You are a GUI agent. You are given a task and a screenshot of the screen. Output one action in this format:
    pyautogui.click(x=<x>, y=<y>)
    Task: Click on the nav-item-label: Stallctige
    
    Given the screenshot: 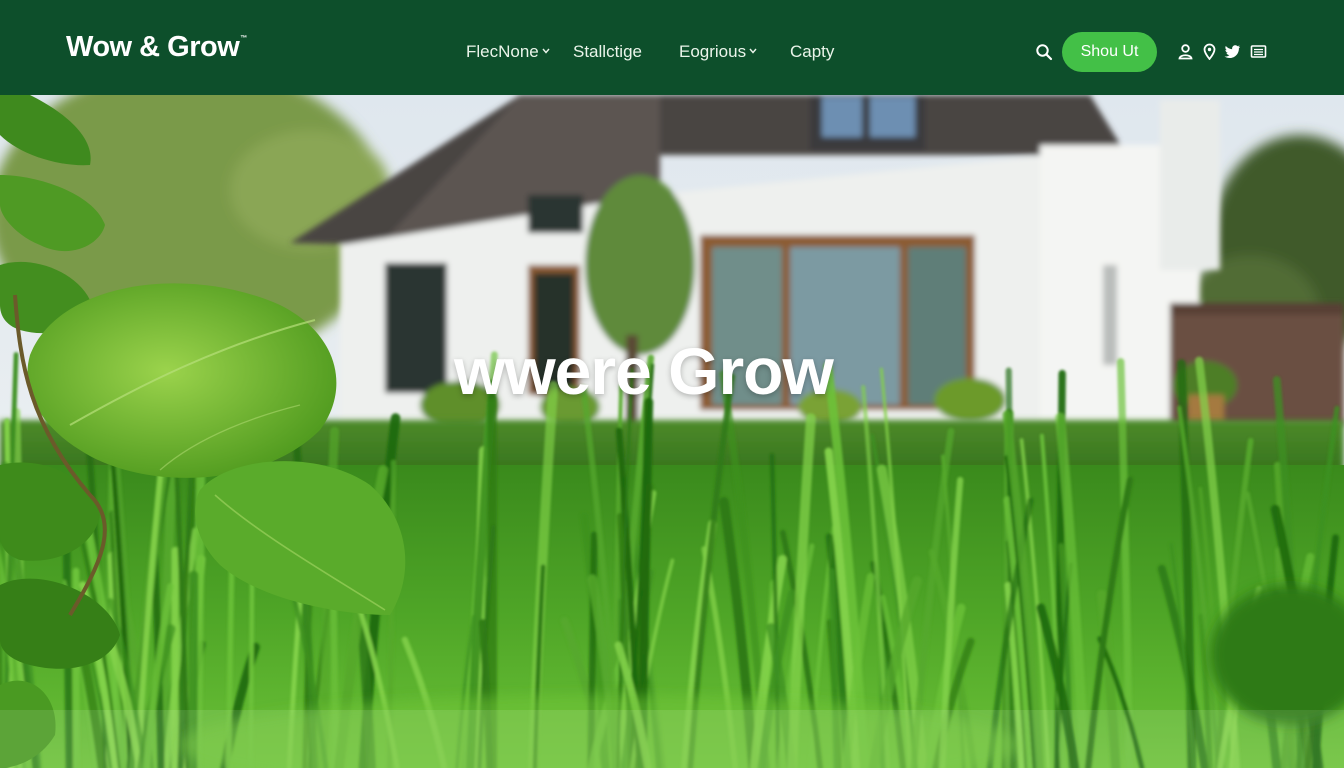 What is the action you would take?
    pyautogui.click(x=607, y=51)
    